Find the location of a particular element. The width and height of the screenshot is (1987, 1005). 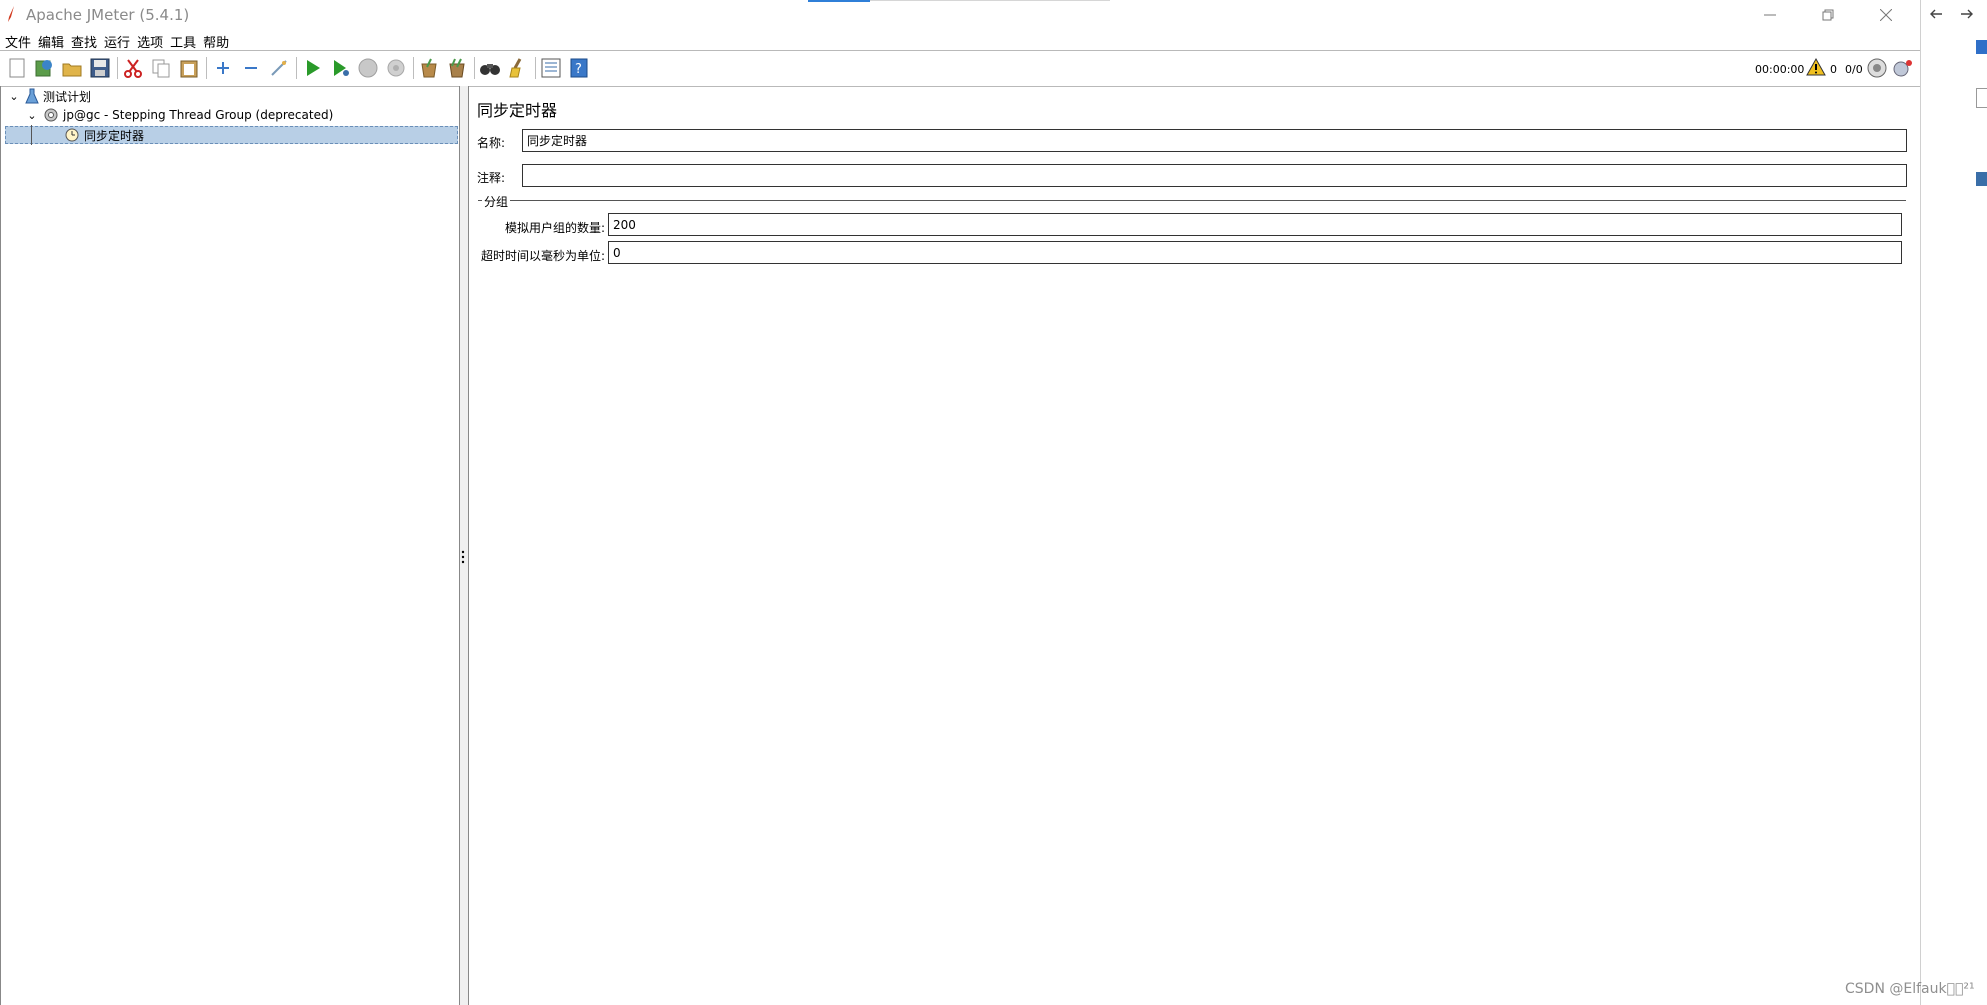

watermark: CSDN @Elfauk  ²¹ is located at coordinates (1910, 989).